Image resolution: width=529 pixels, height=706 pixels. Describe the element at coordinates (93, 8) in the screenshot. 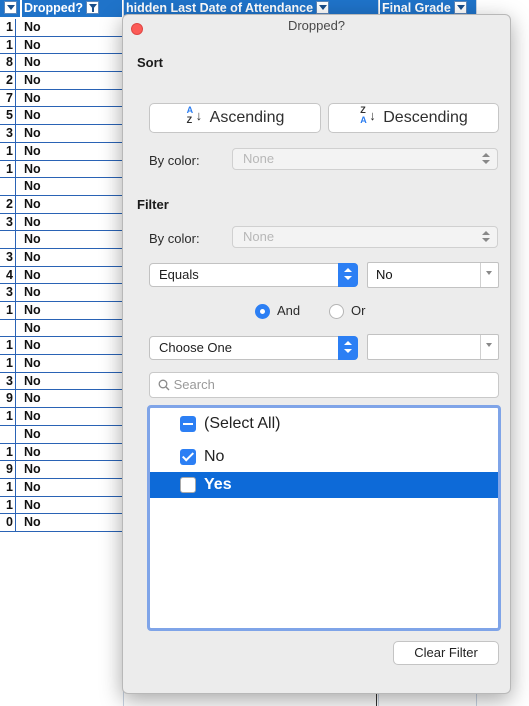

I see `filter-active-icon` at that location.